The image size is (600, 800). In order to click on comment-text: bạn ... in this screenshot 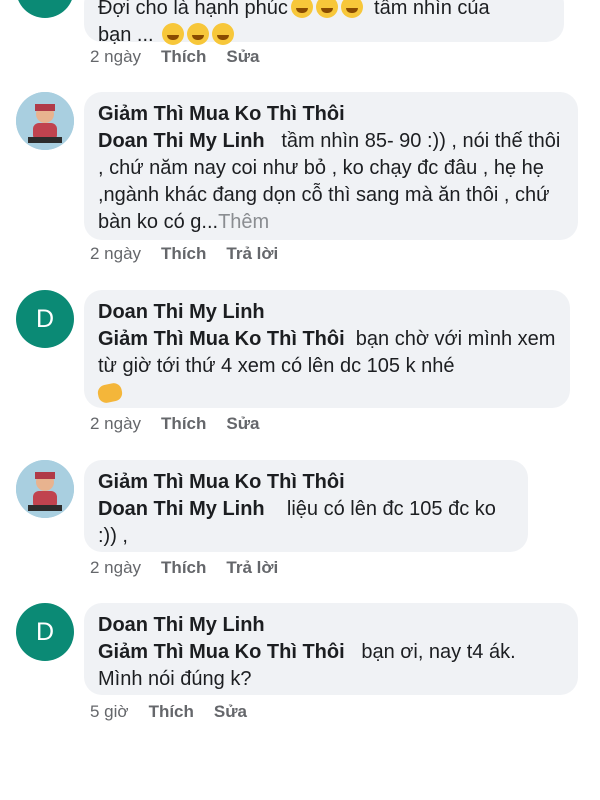, I will do `click(126, 35)`.